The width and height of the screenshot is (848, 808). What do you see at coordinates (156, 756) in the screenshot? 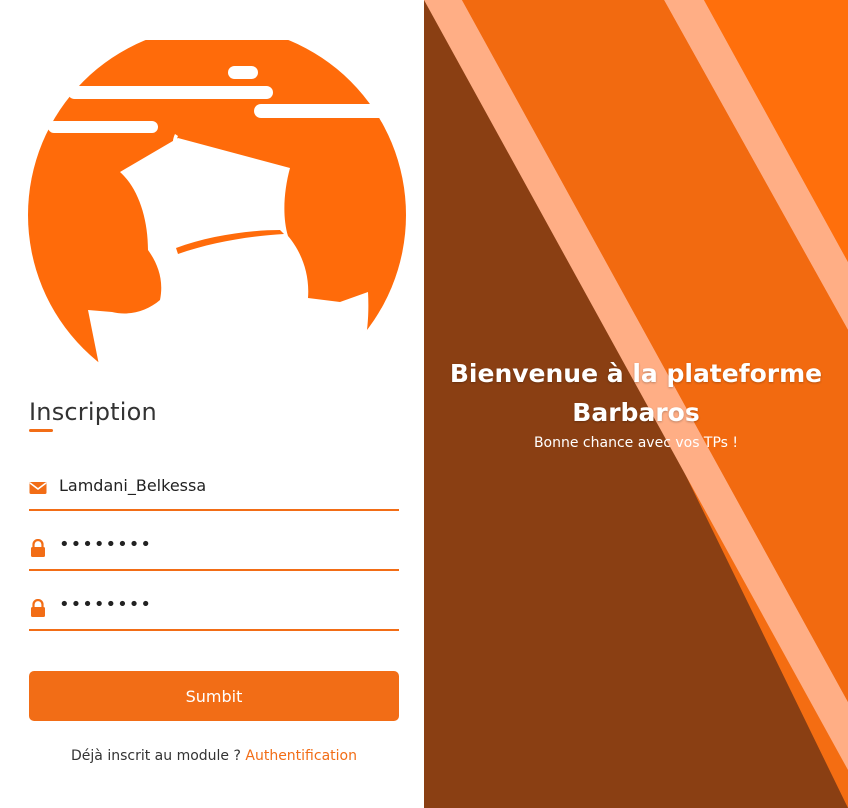
I see `login-prompt-text: Déjà inscrit au module ?` at bounding box center [156, 756].